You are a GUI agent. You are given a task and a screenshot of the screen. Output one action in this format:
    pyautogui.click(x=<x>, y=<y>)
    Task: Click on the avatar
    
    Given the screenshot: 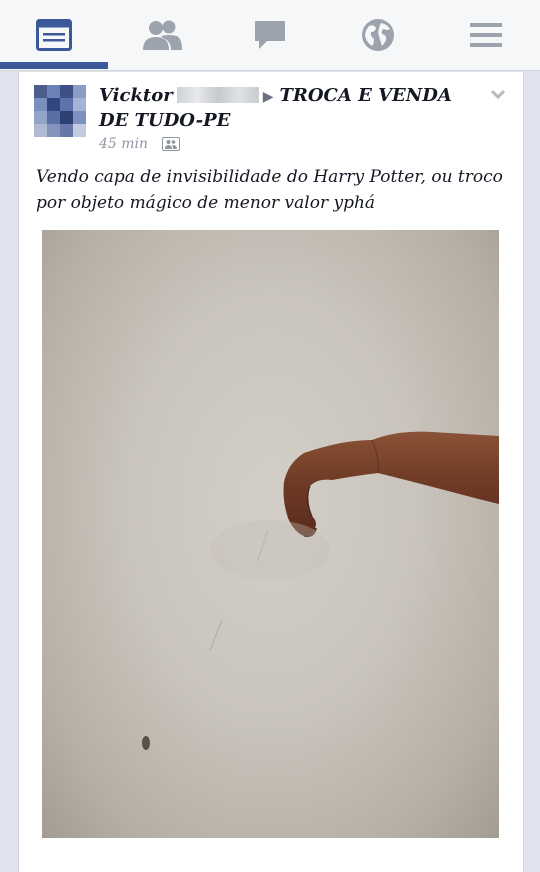 What is the action you would take?
    pyautogui.click(x=60, y=111)
    